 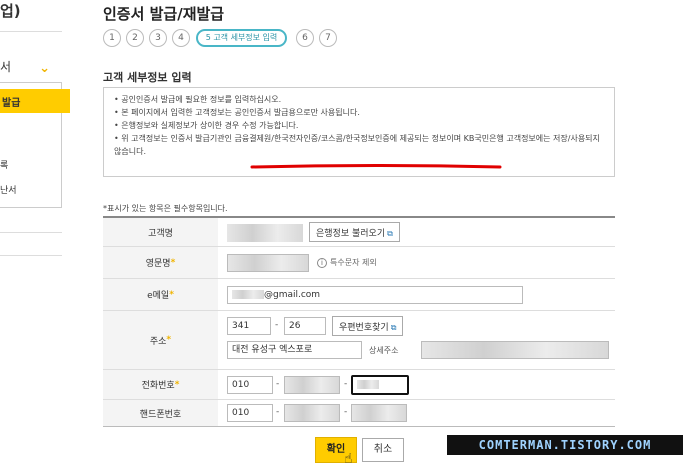 I want to click on step-6: 6, so click(x=305, y=38).